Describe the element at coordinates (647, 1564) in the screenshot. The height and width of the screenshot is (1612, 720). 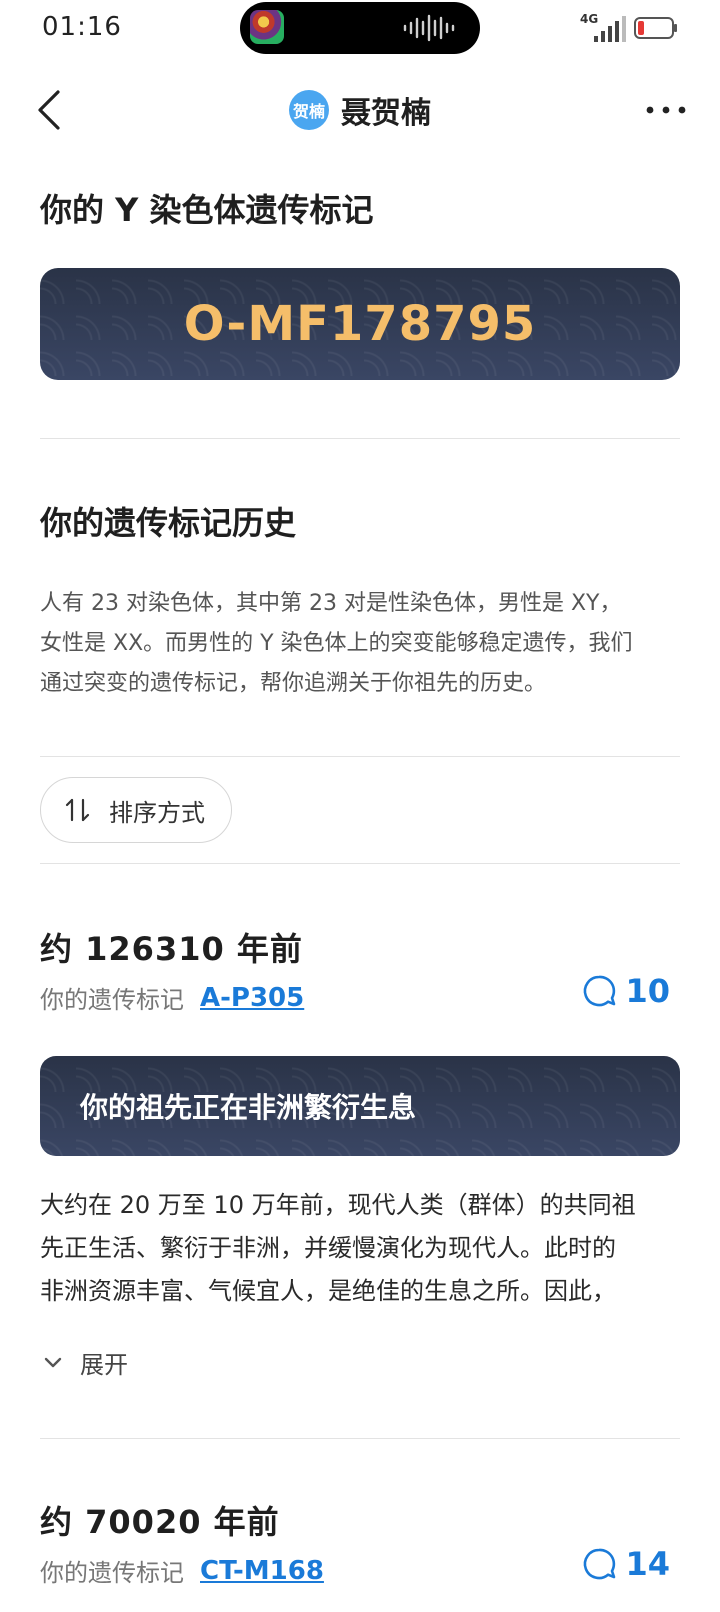
I see `comment-count: 14` at that location.